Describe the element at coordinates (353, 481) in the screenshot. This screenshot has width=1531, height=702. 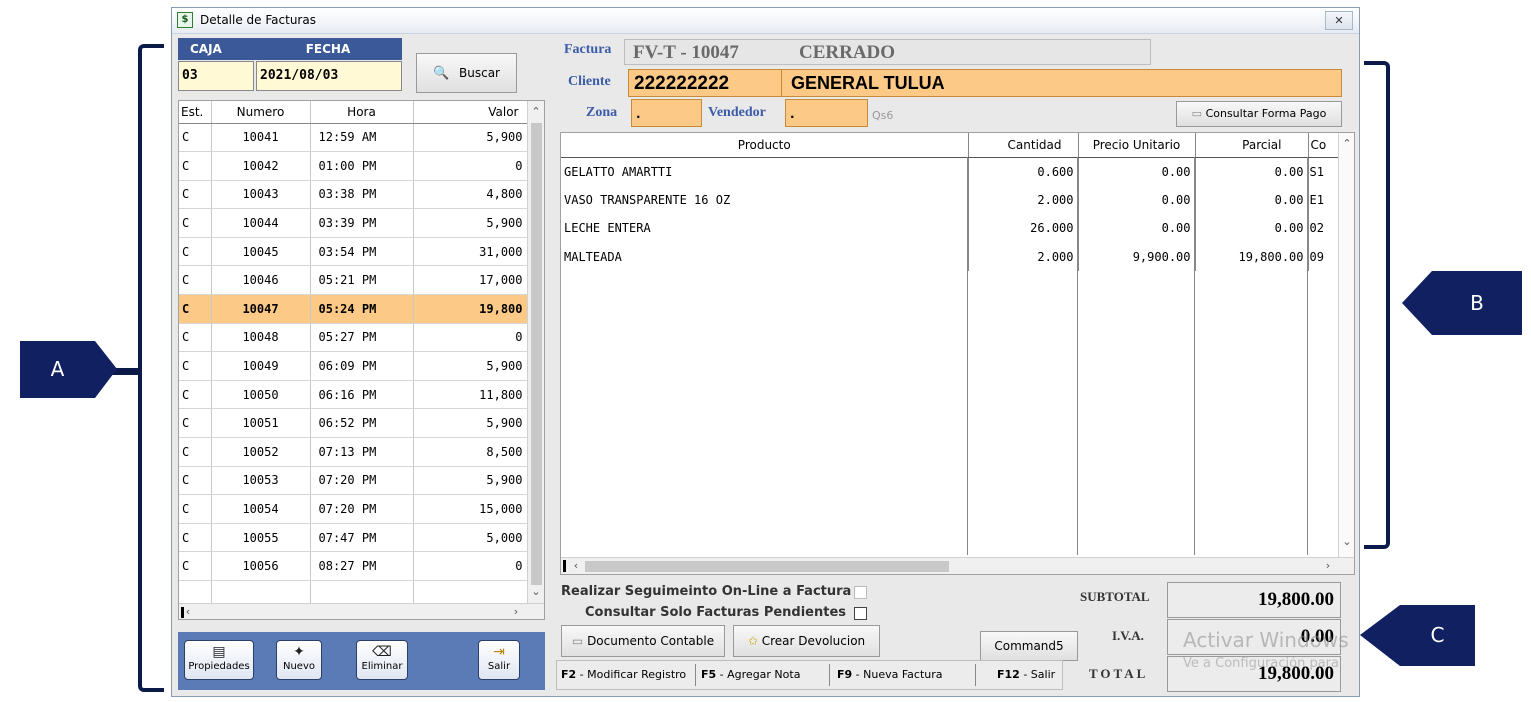
I see `table-row: C 10053 07:20 PM 5,900` at that location.